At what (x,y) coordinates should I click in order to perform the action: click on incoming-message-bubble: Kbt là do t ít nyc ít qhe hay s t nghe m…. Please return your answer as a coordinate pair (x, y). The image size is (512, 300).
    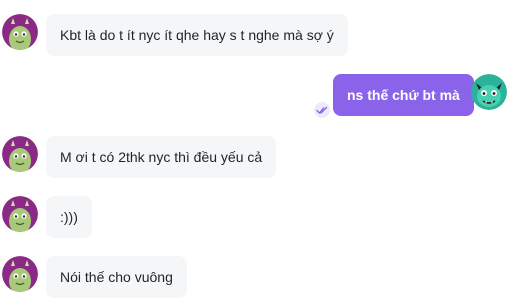
    Looking at the image, I should click on (197, 35).